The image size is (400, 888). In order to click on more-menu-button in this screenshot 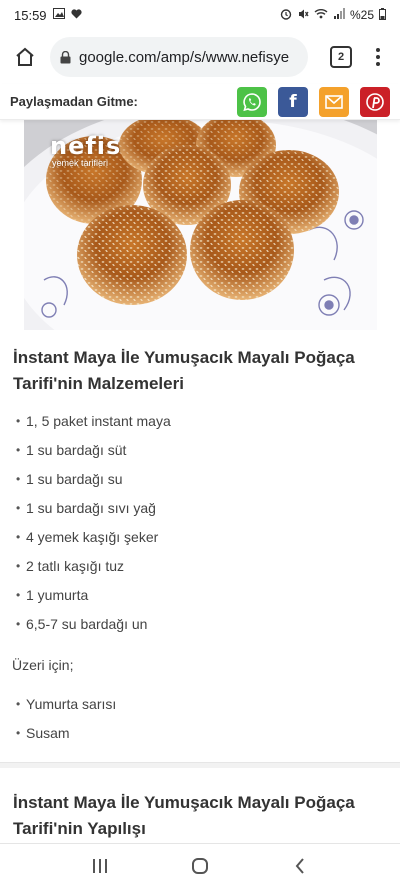, I will do `click(378, 57)`.